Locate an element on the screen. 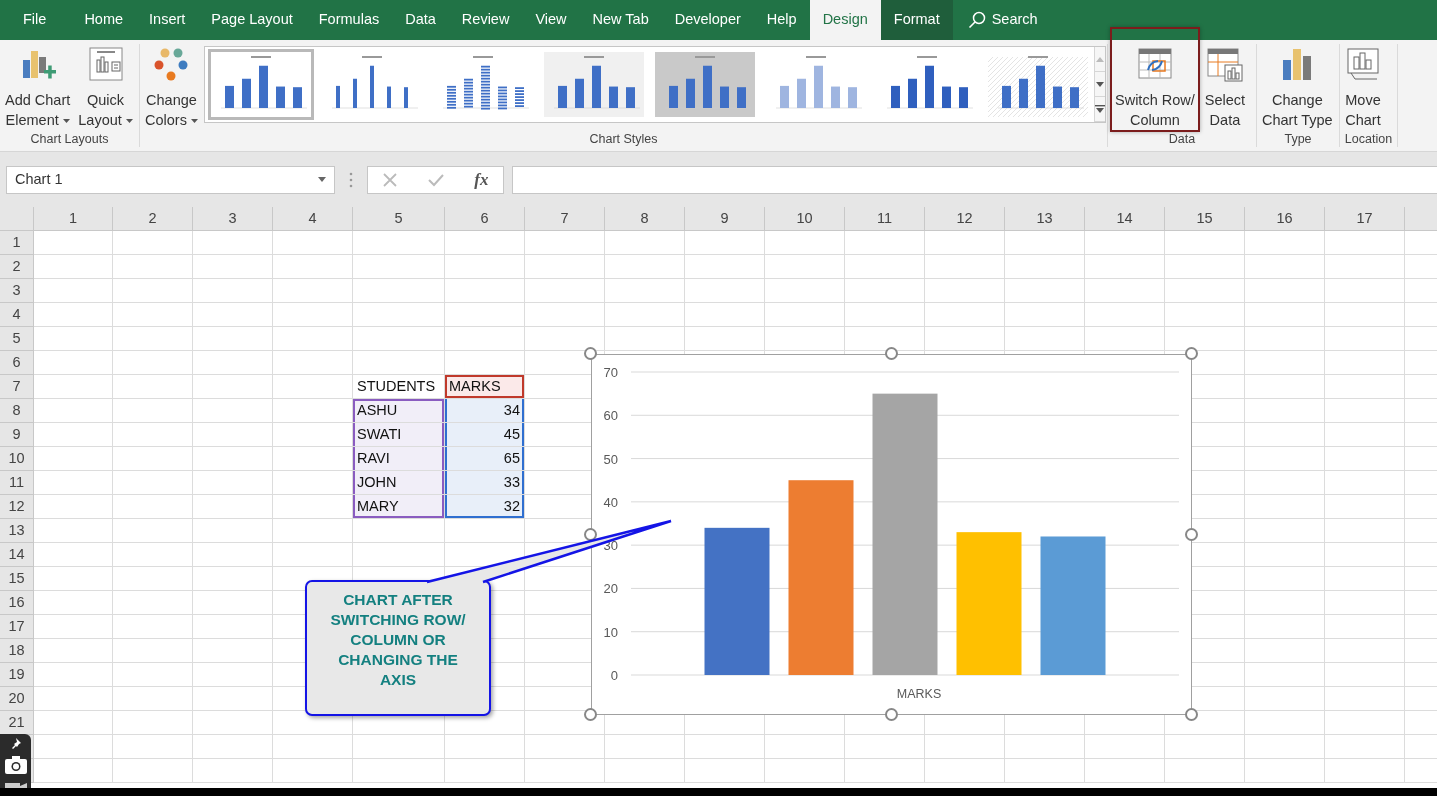 The width and height of the screenshot is (1437, 796). row-header: 14 is located at coordinates (17, 555).